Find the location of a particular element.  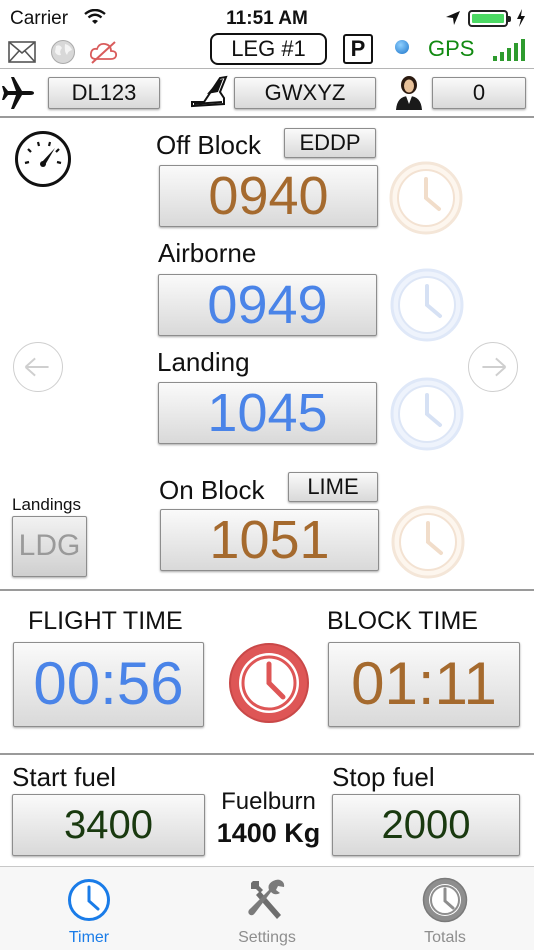

airborne-time-button: 0949 is located at coordinates (267, 305).